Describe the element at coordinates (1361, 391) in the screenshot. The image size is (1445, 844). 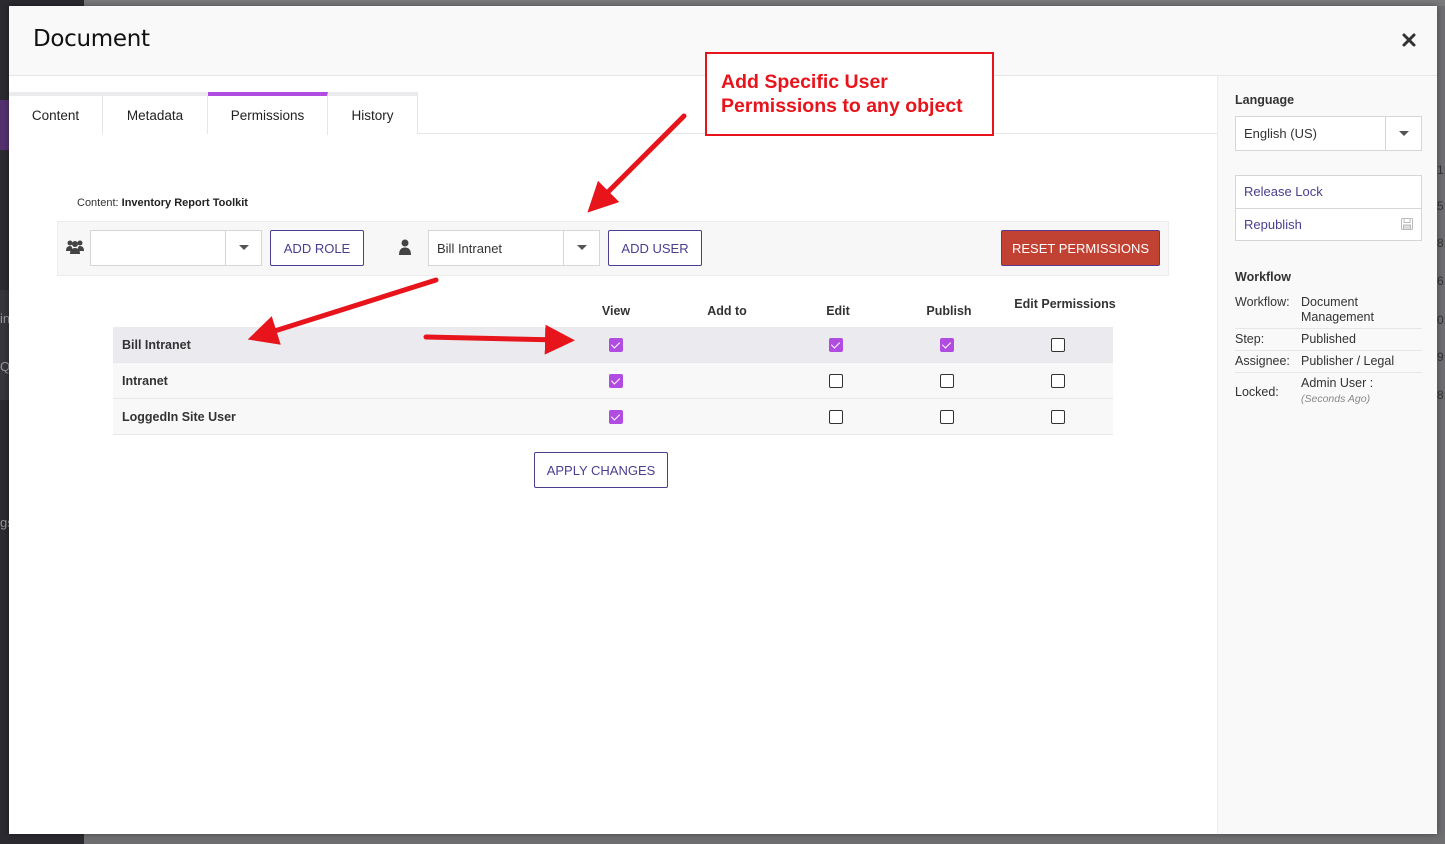
I see `workflow-value-group: Admin User : (Seconds Ago)` at that location.